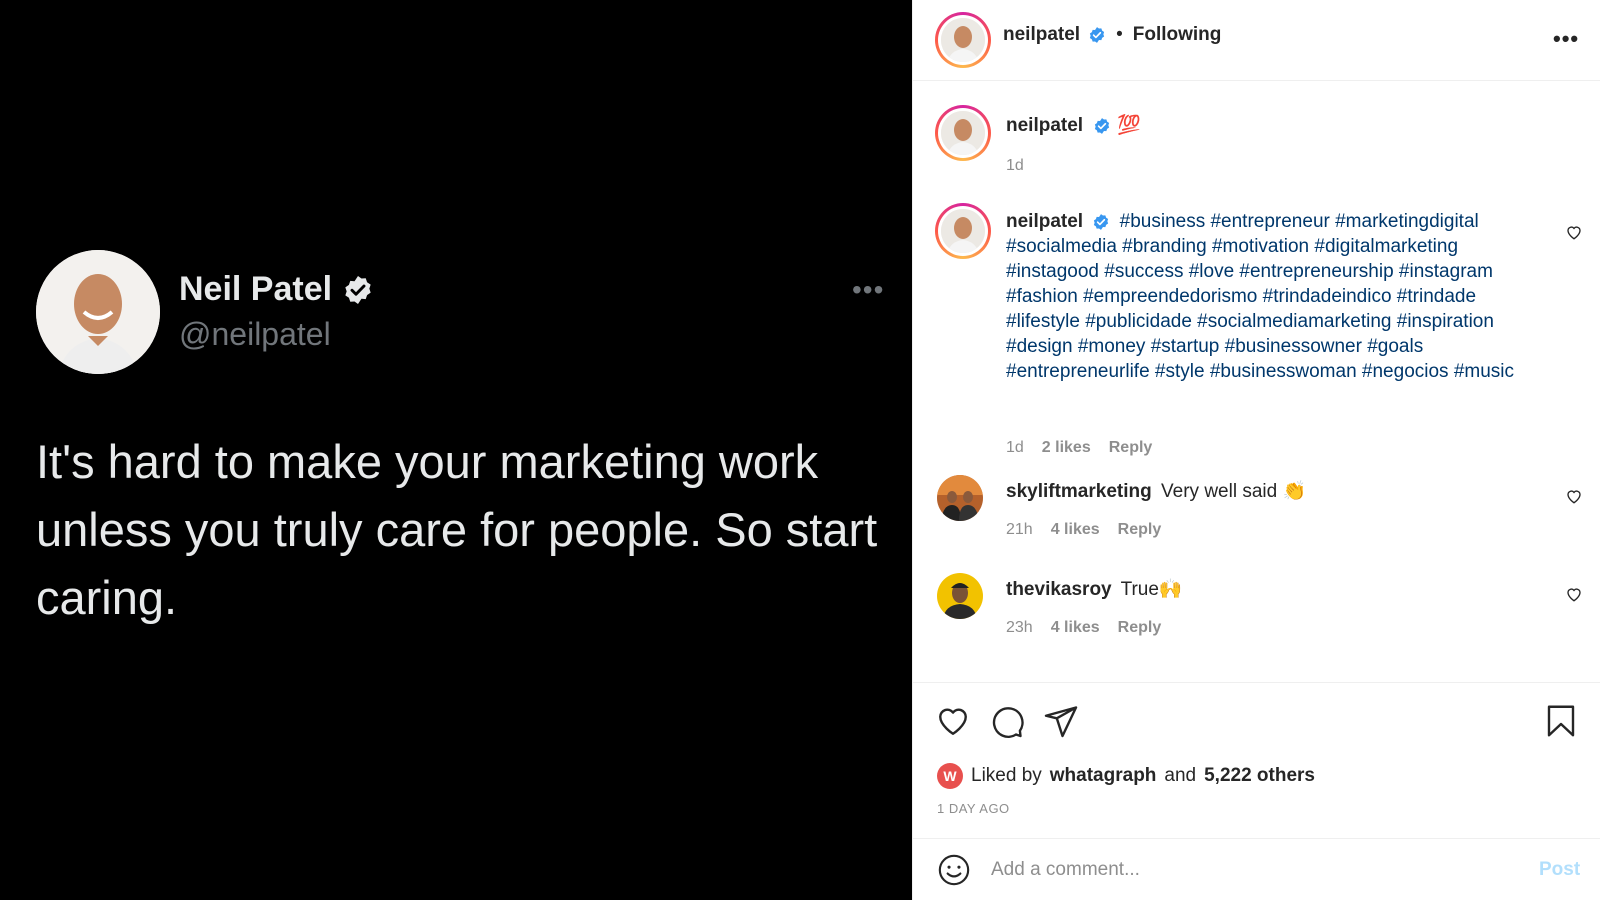  What do you see at coordinates (954, 870) in the screenshot?
I see `emoji-icon` at bounding box center [954, 870].